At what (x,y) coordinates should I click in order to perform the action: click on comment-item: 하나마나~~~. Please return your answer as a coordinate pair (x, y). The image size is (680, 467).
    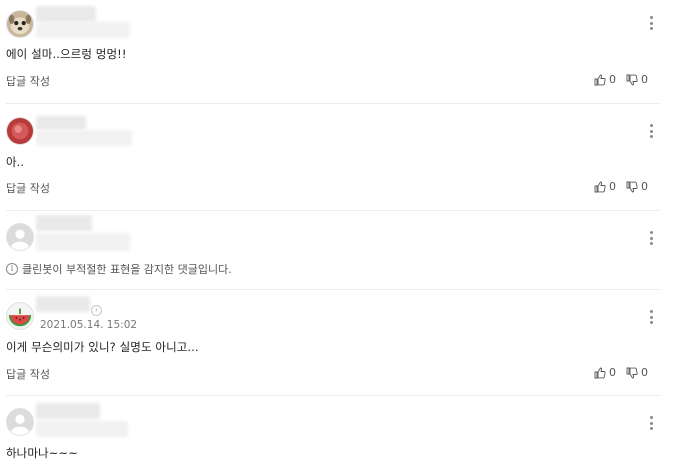
    Looking at the image, I should click on (334, 431).